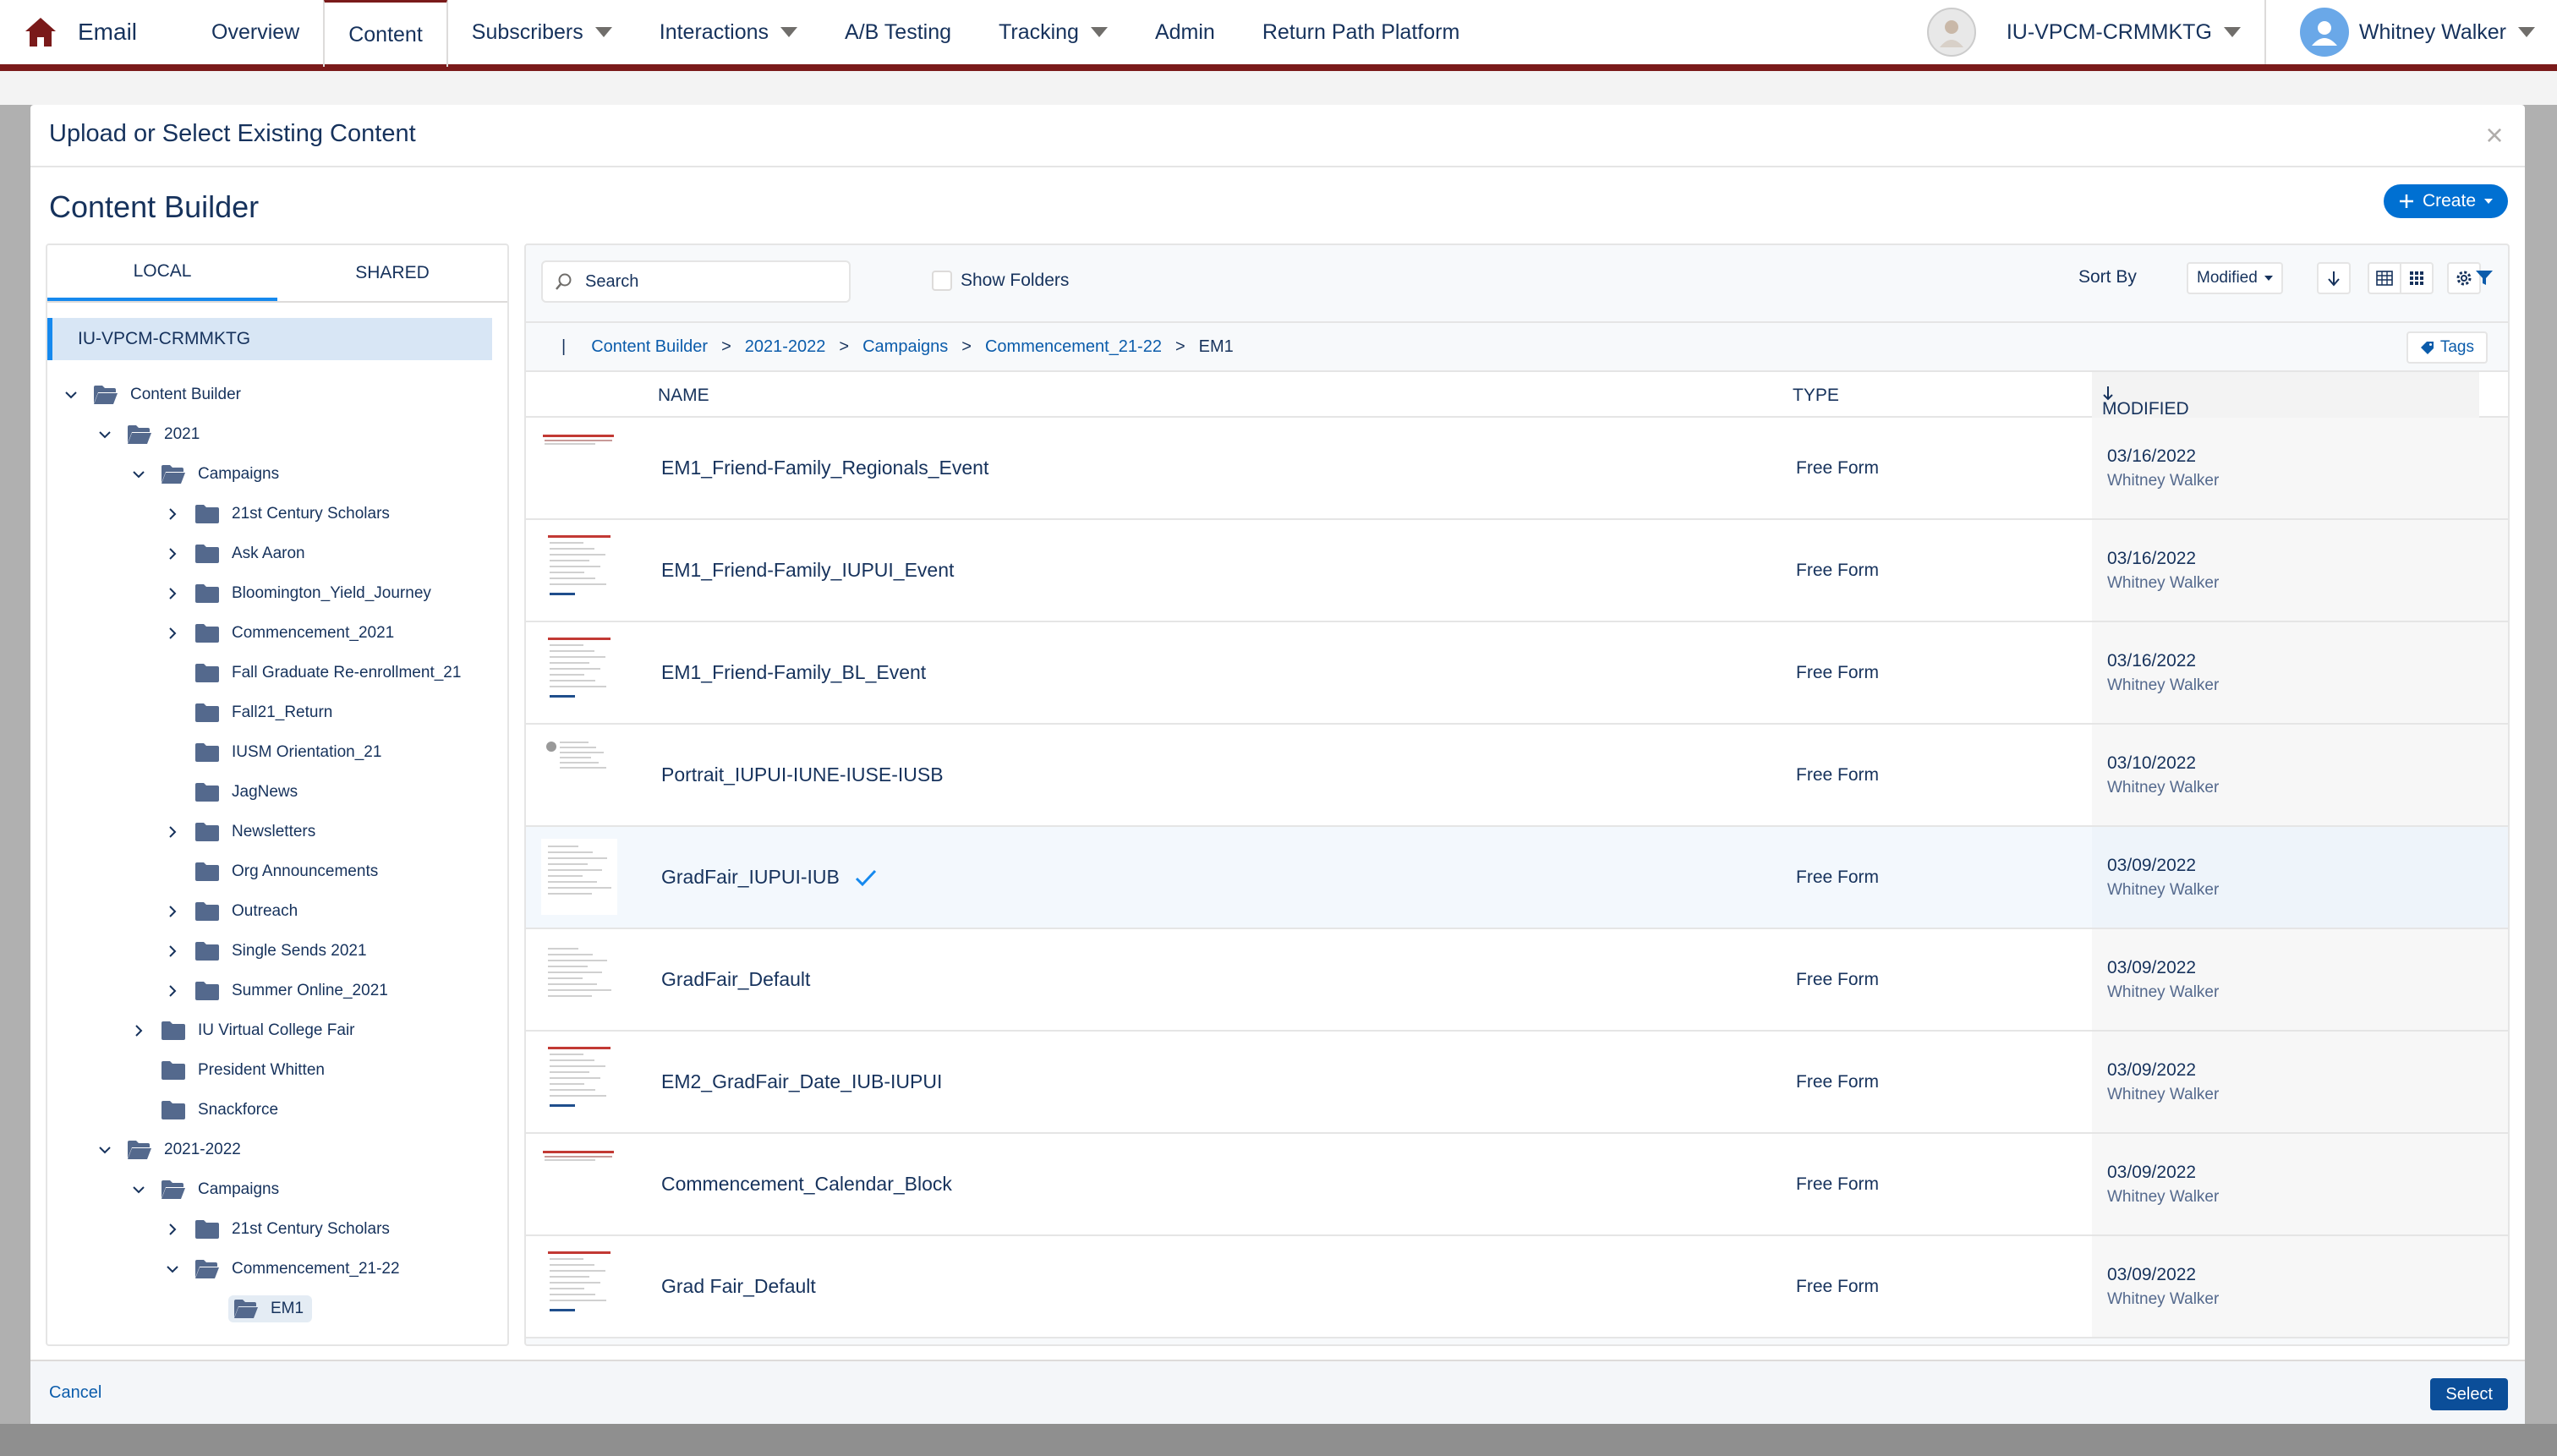 This screenshot has width=2557, height=1456. I want to click on content-name-cell: GradFair_Default, so click(735, 980).